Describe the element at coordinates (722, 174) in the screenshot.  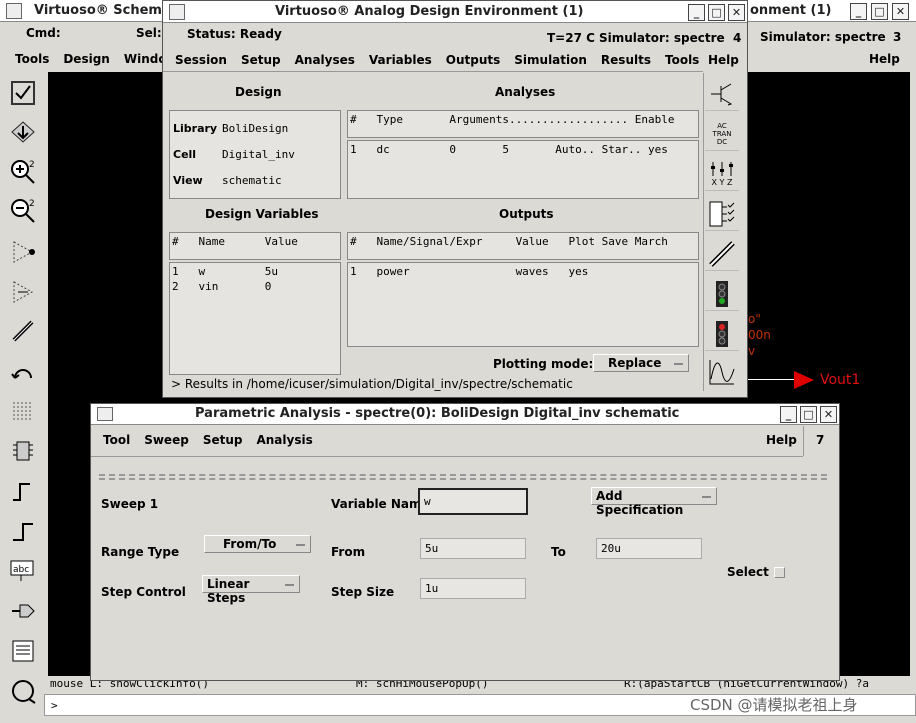
I see `xyz-icon: X Y Z` at that location.